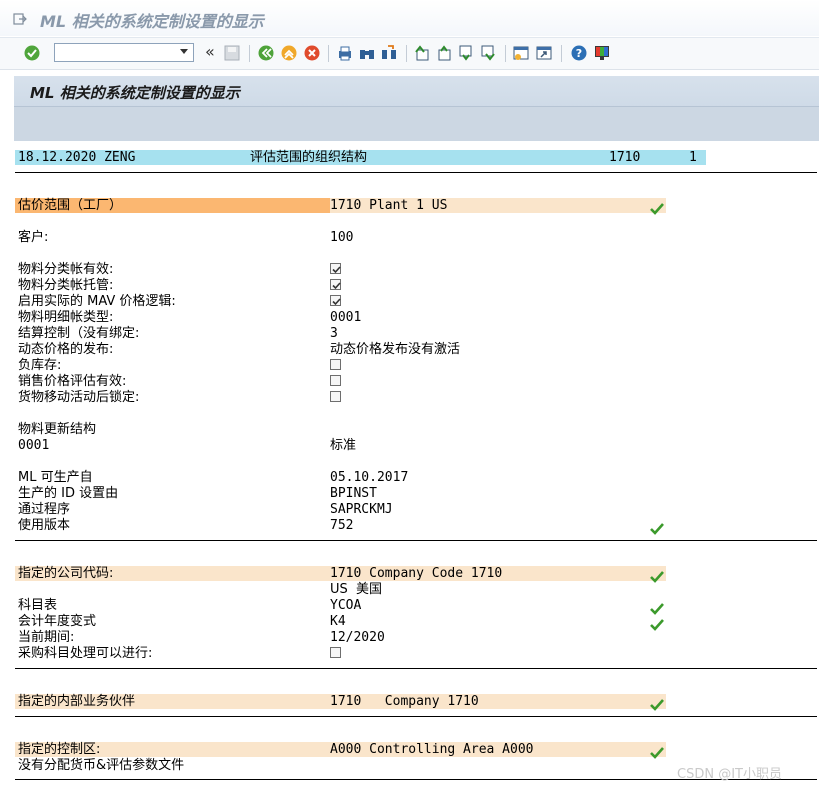 The height and width of the screenshot is (789, 819). Describe the element at coordinates (346, 605) in the screenshot. I see `chart-of-accounts-value: YCOA` at that location.